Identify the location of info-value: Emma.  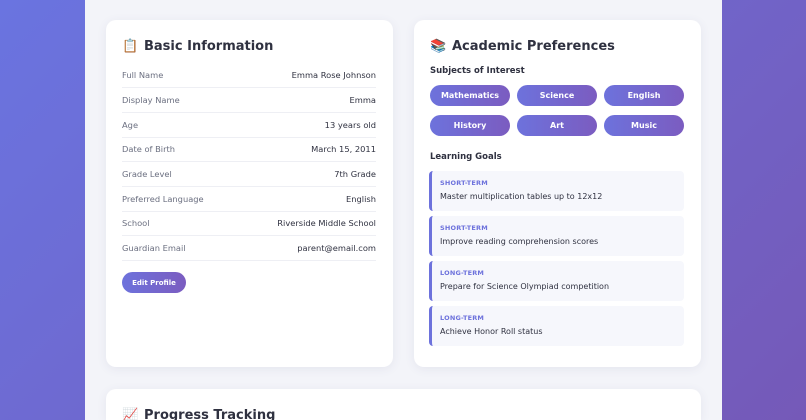
(363, 100).